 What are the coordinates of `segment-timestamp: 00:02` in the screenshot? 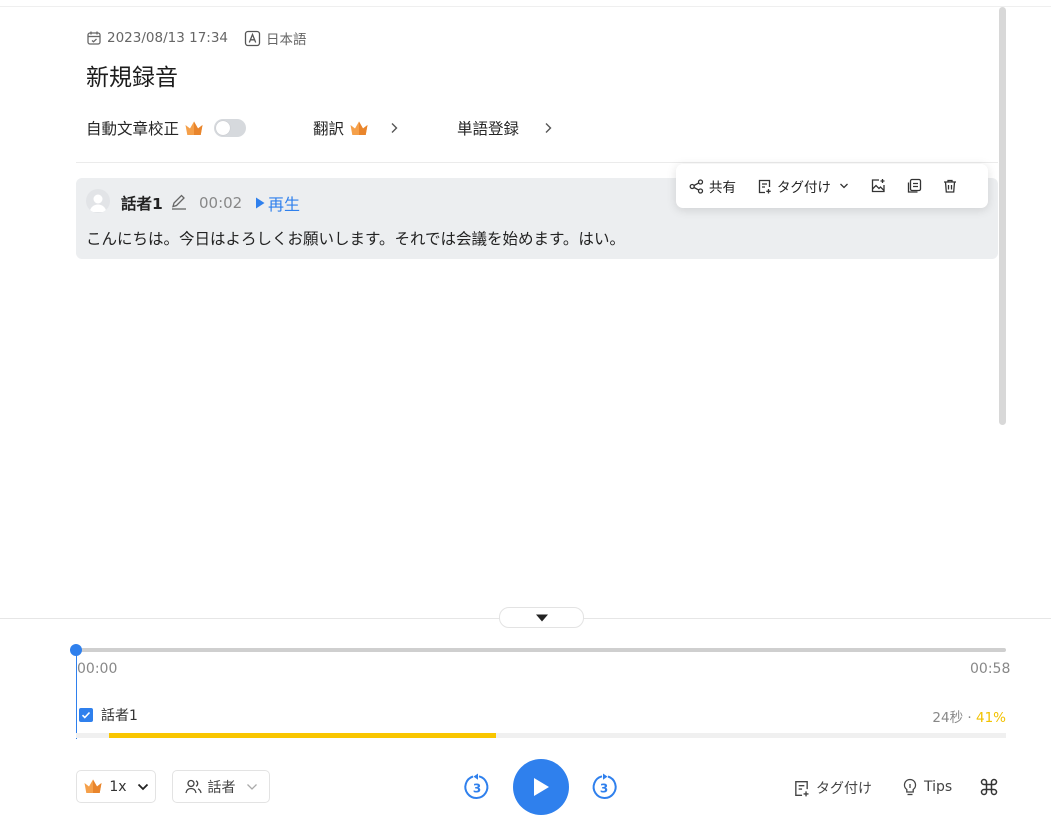 It's located at (221, 203).